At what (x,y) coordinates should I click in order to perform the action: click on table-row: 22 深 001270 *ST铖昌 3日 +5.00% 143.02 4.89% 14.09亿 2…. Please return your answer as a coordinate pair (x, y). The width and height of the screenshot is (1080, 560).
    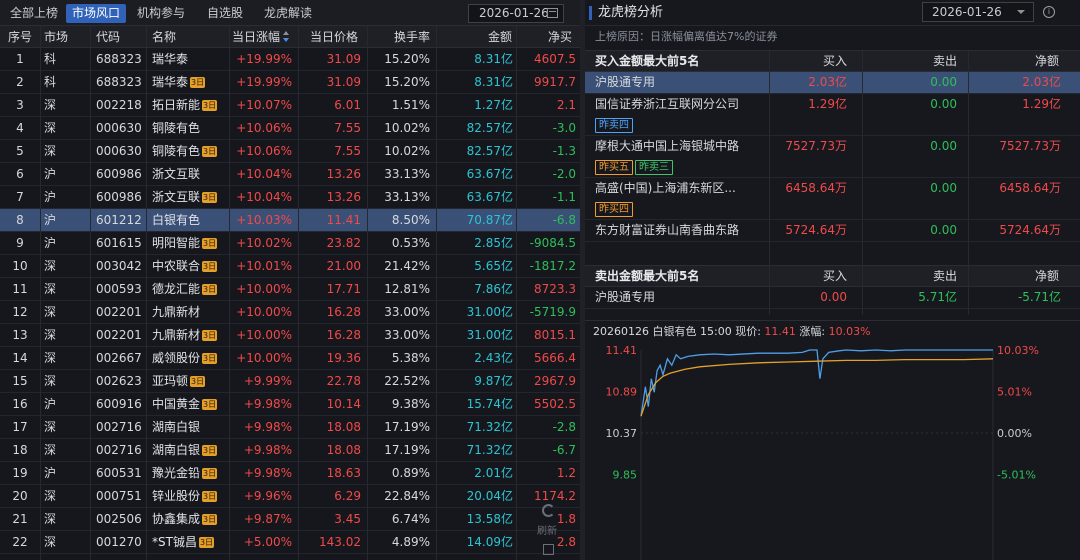
    Looking at the image, I should click on (290, 542).